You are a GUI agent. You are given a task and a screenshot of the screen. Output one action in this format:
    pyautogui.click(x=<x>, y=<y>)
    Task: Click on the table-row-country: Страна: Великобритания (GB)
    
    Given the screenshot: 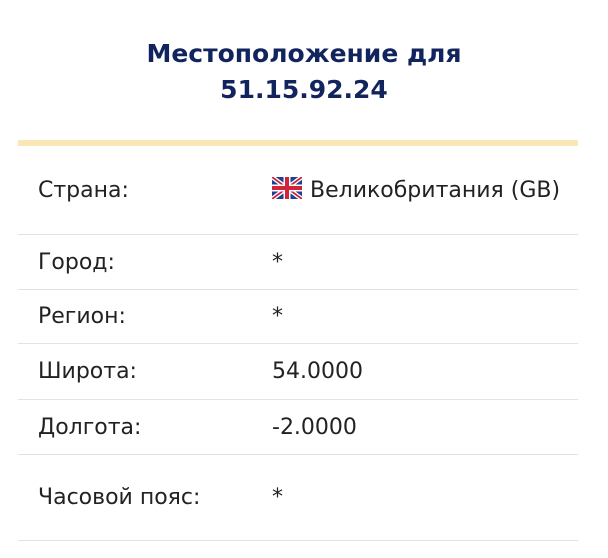 What is the action you would take?
    pyautogui.click(x=298, y=190)
    